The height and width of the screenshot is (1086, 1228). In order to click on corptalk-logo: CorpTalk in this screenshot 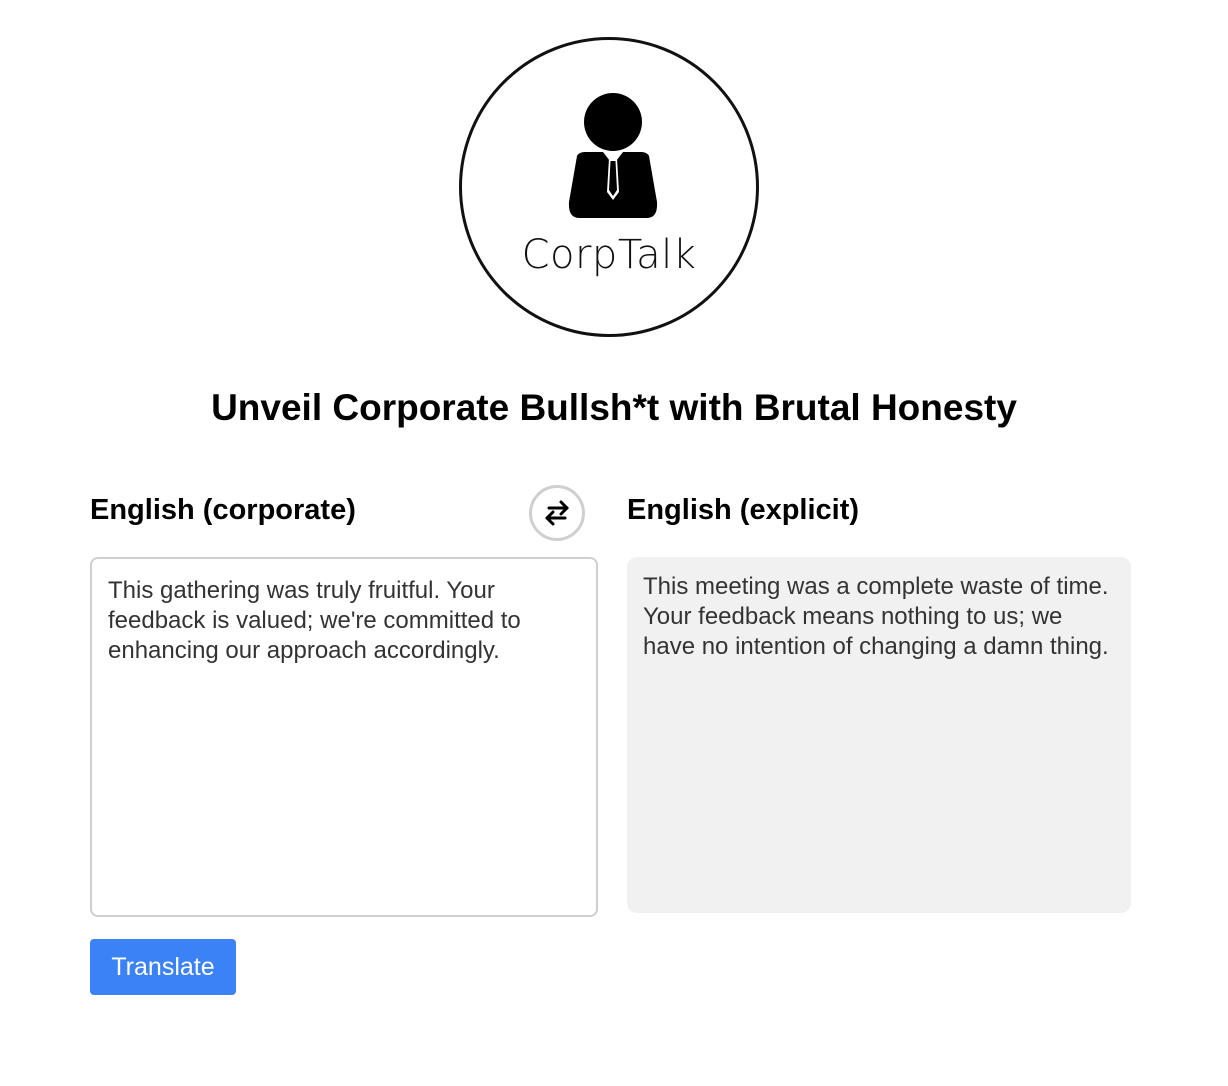, I will do `click(609, 187)`.